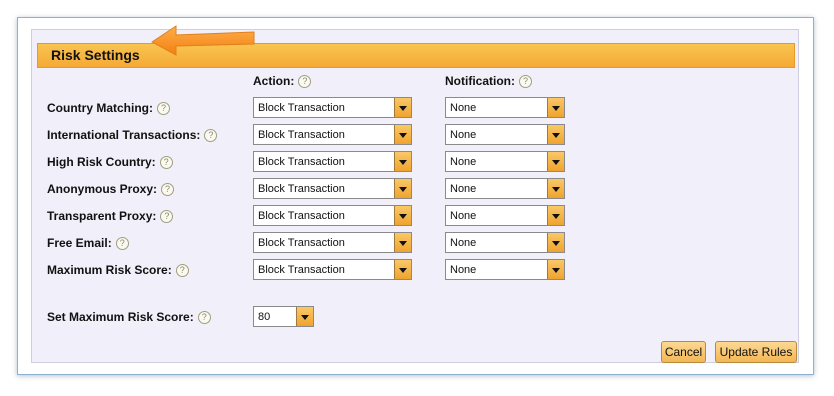  What do you see at coordinates (480, 81) in the screenshot?
I see `notification-column-label: Notification:` at bounding box center [480, 81].